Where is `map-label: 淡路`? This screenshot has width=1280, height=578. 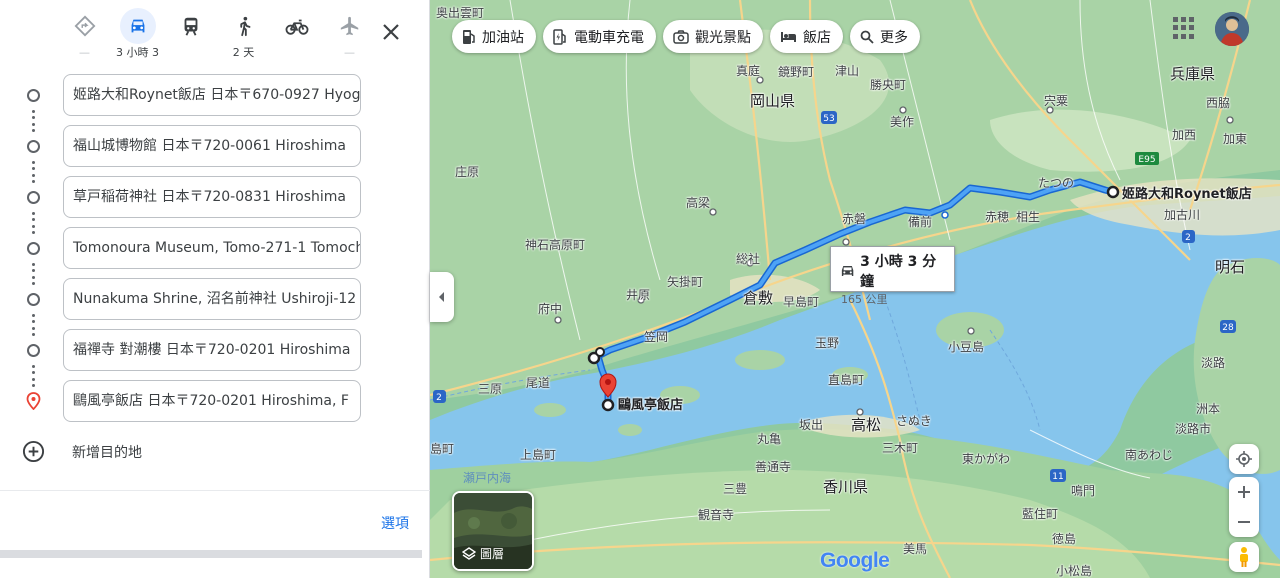
map-label: 淡路 is located at coordinates (1213, 363).